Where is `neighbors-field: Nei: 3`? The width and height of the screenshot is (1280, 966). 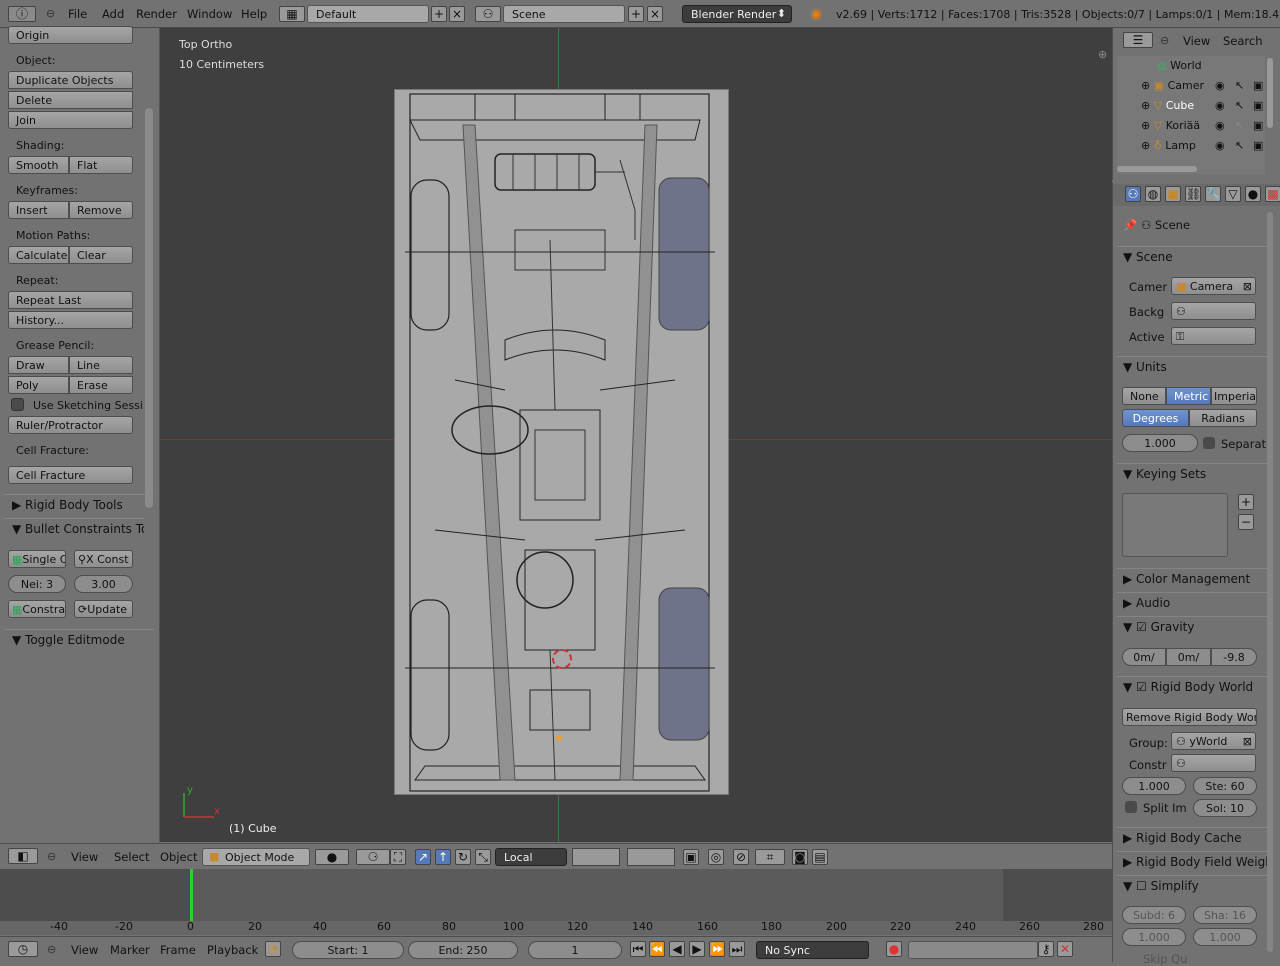
neighbors-field: Nei: 3 is located at coordinates (37, 584).